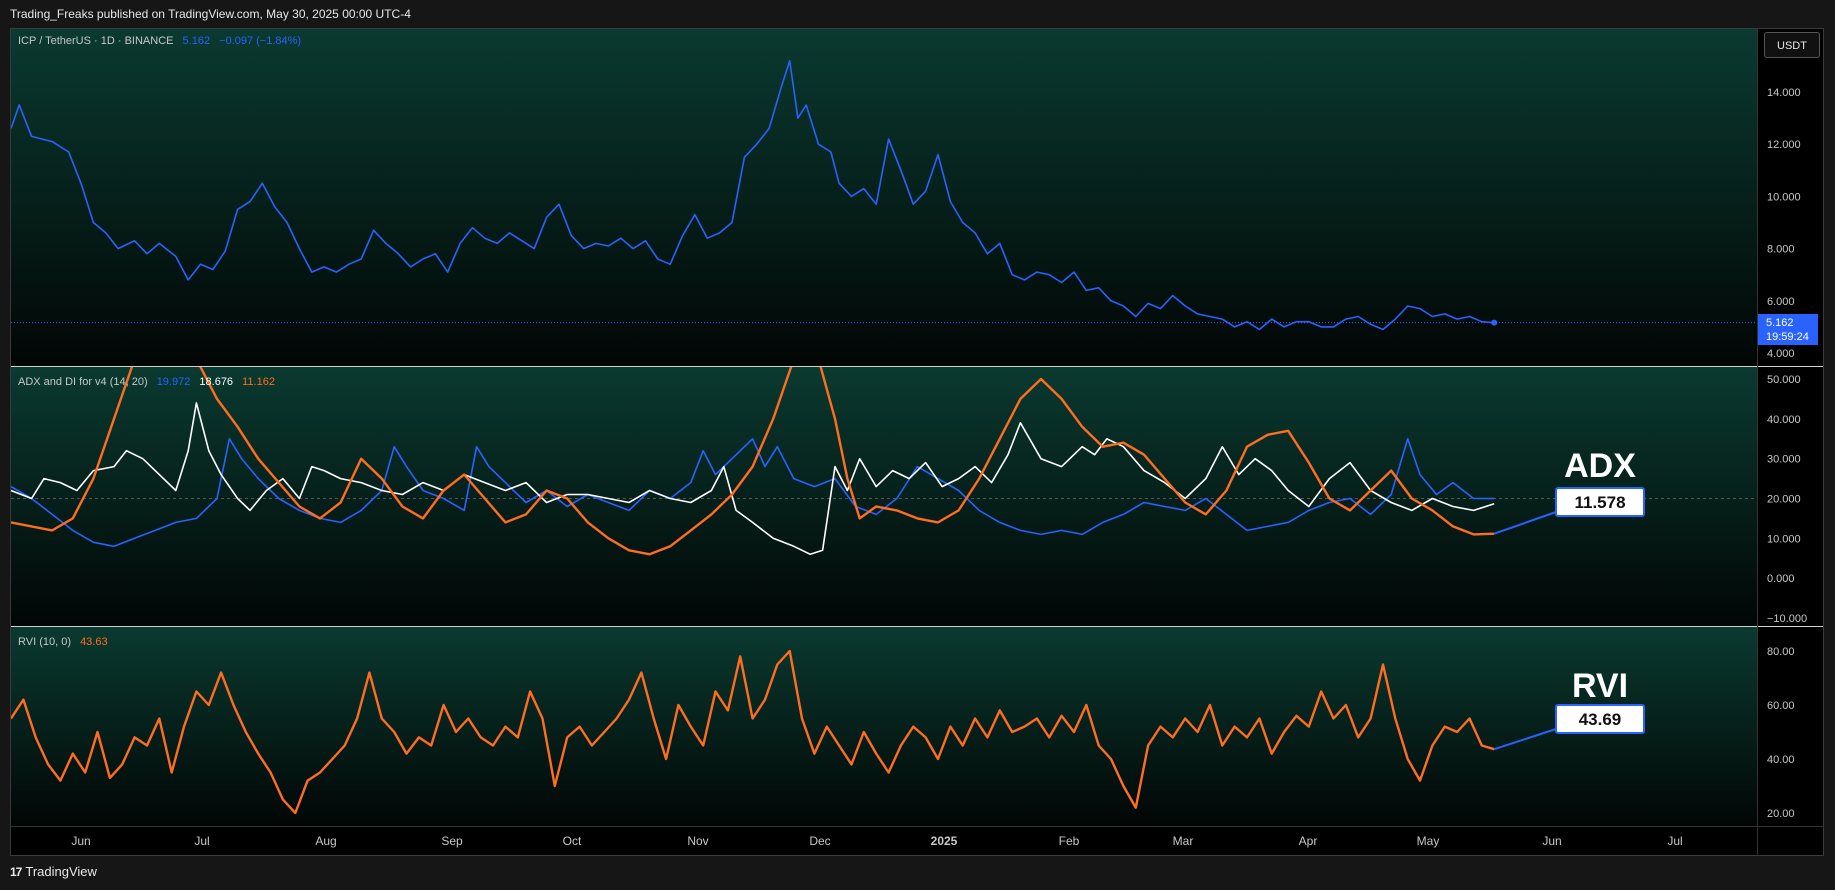 Image resolution: width=1835 pixels, height=890 pixels. What do you see at coordinates (1599, 502) in the screenshot?
I see `adx-callout-value: 11.578` at bounding box center [1599, 502].